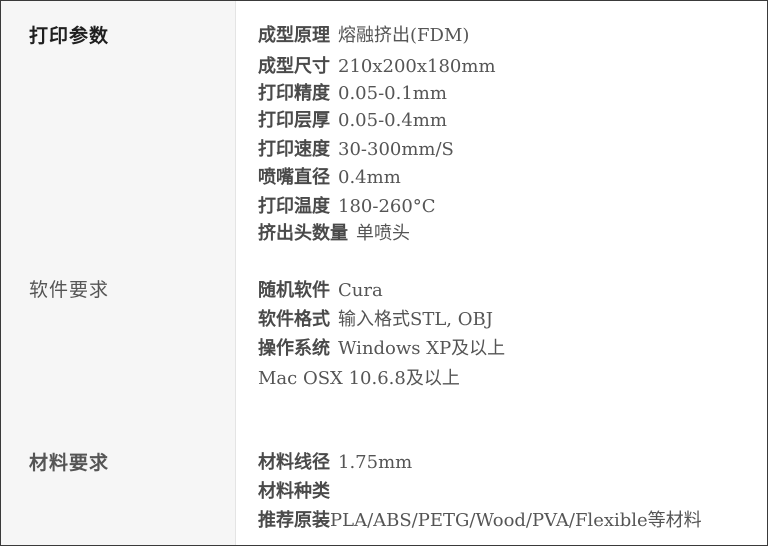  What do you see at coordinates (294, 35) in the screenshot?
I see `spec-label: 成型原理` at bounding box center [294, 35].